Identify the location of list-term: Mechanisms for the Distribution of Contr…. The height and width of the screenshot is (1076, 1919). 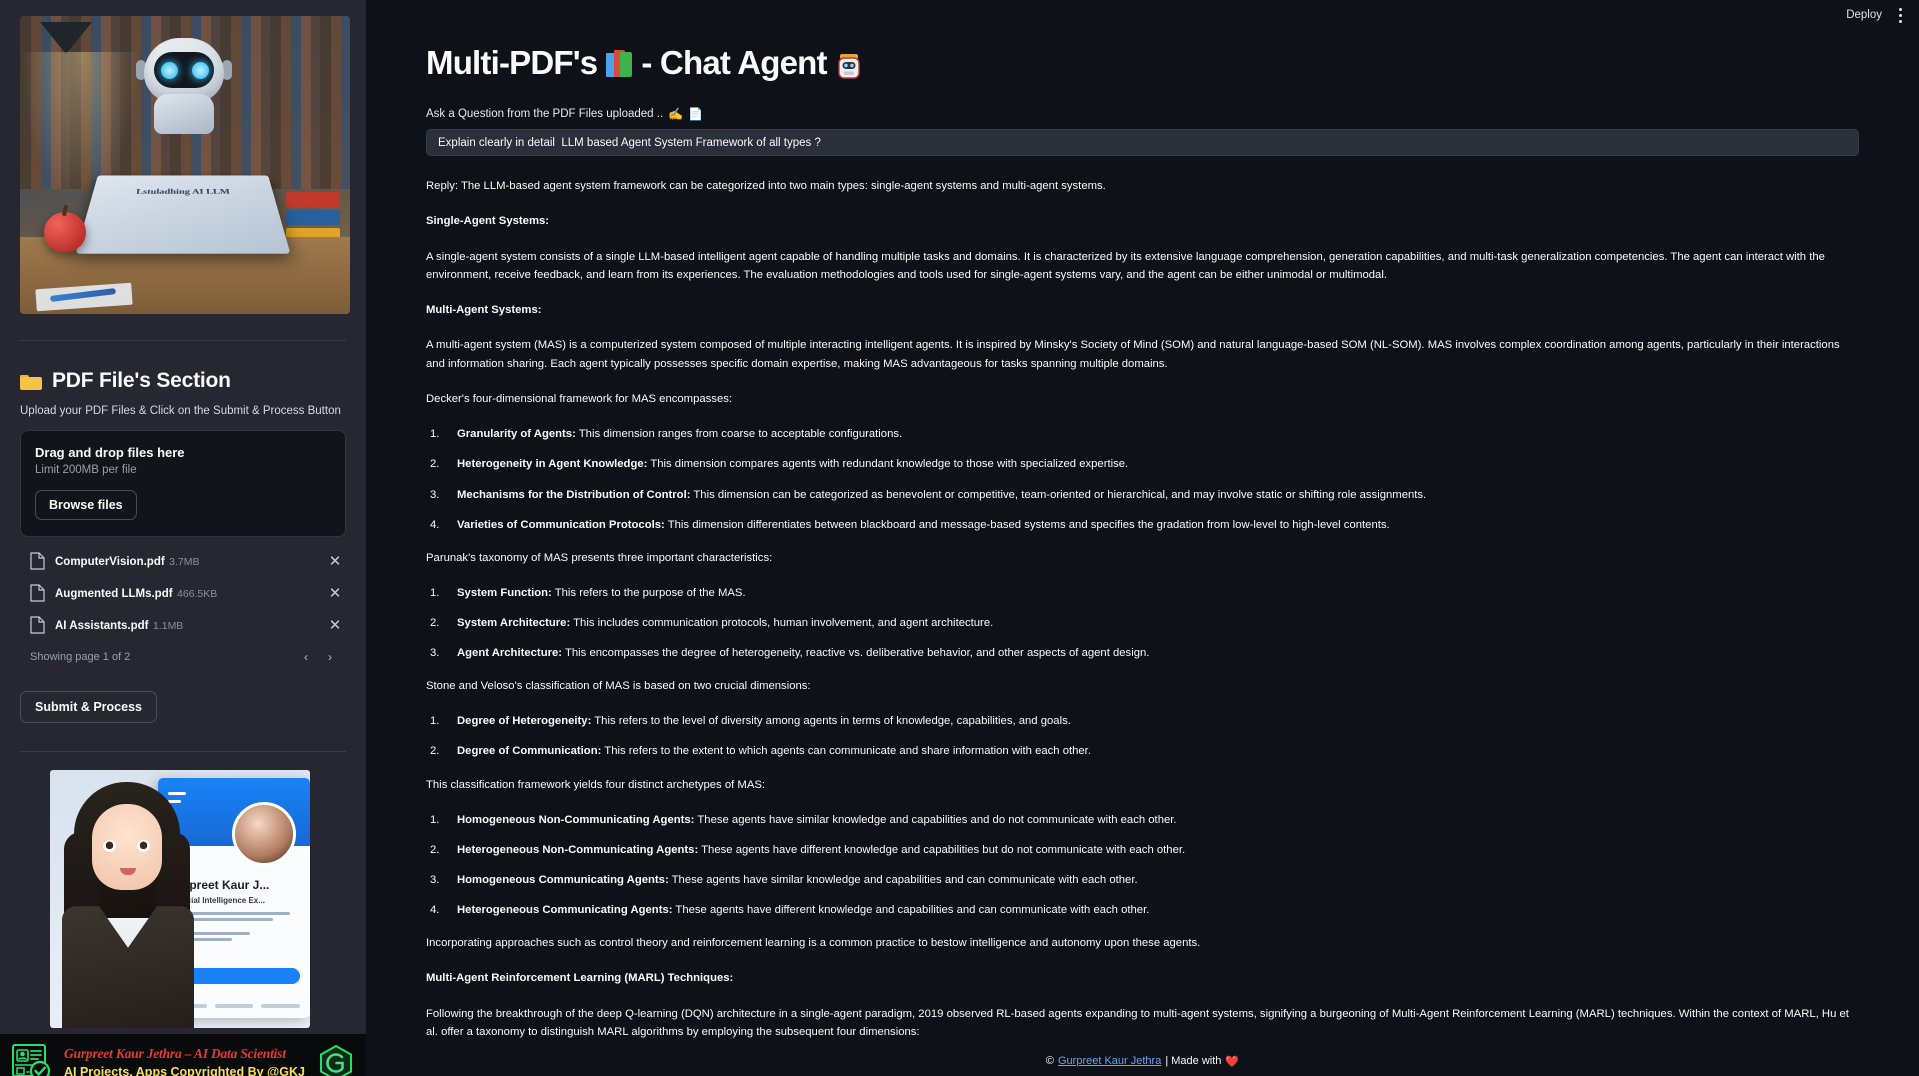
(574, 494).